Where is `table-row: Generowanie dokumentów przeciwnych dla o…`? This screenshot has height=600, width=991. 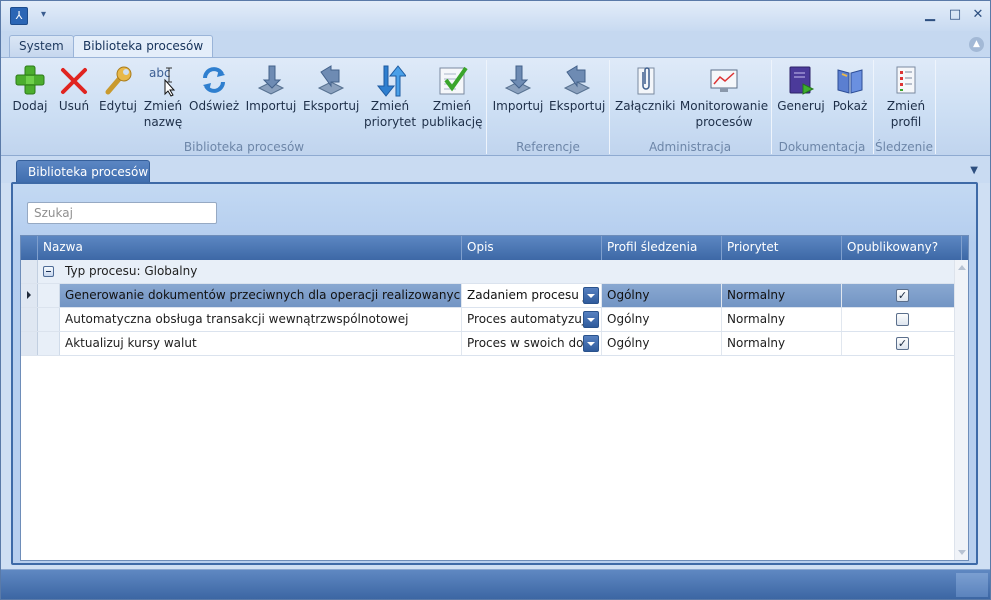
table-row: Generowanie dokumentów przeciwnych dla o… is located at coordinates (494, 296).